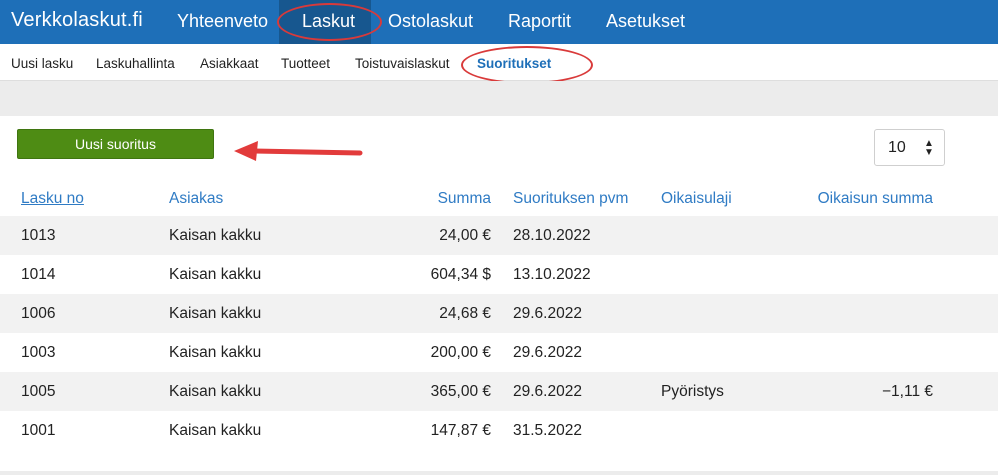 The width and height of the screenshot is (998, 475). I want to click on cell-amount: 147,87 €, so click(460, 430).